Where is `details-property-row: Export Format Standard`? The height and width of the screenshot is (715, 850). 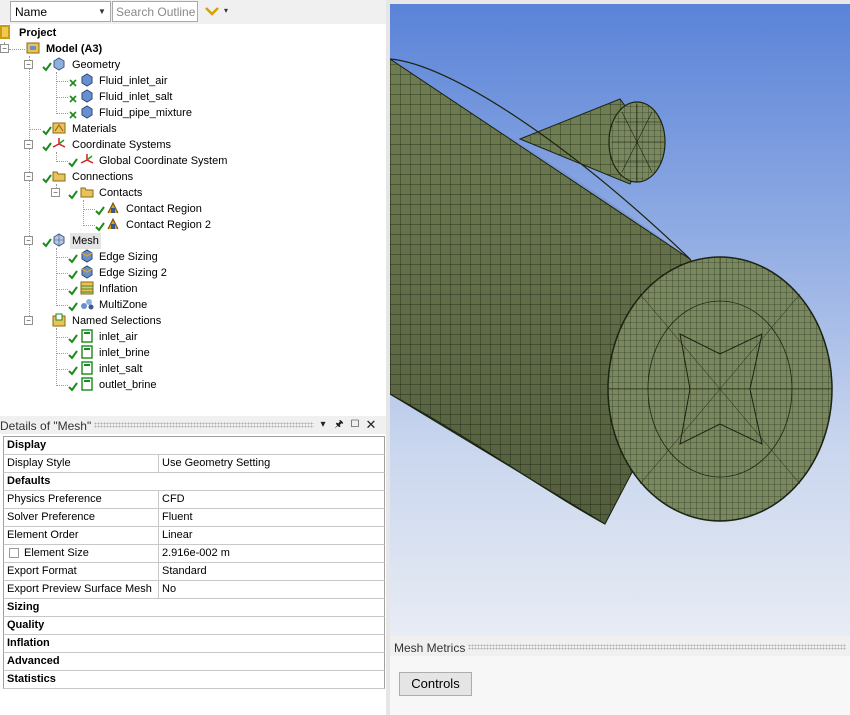 details-property-row: Export Format Standard is located at coordinates (194, 572).